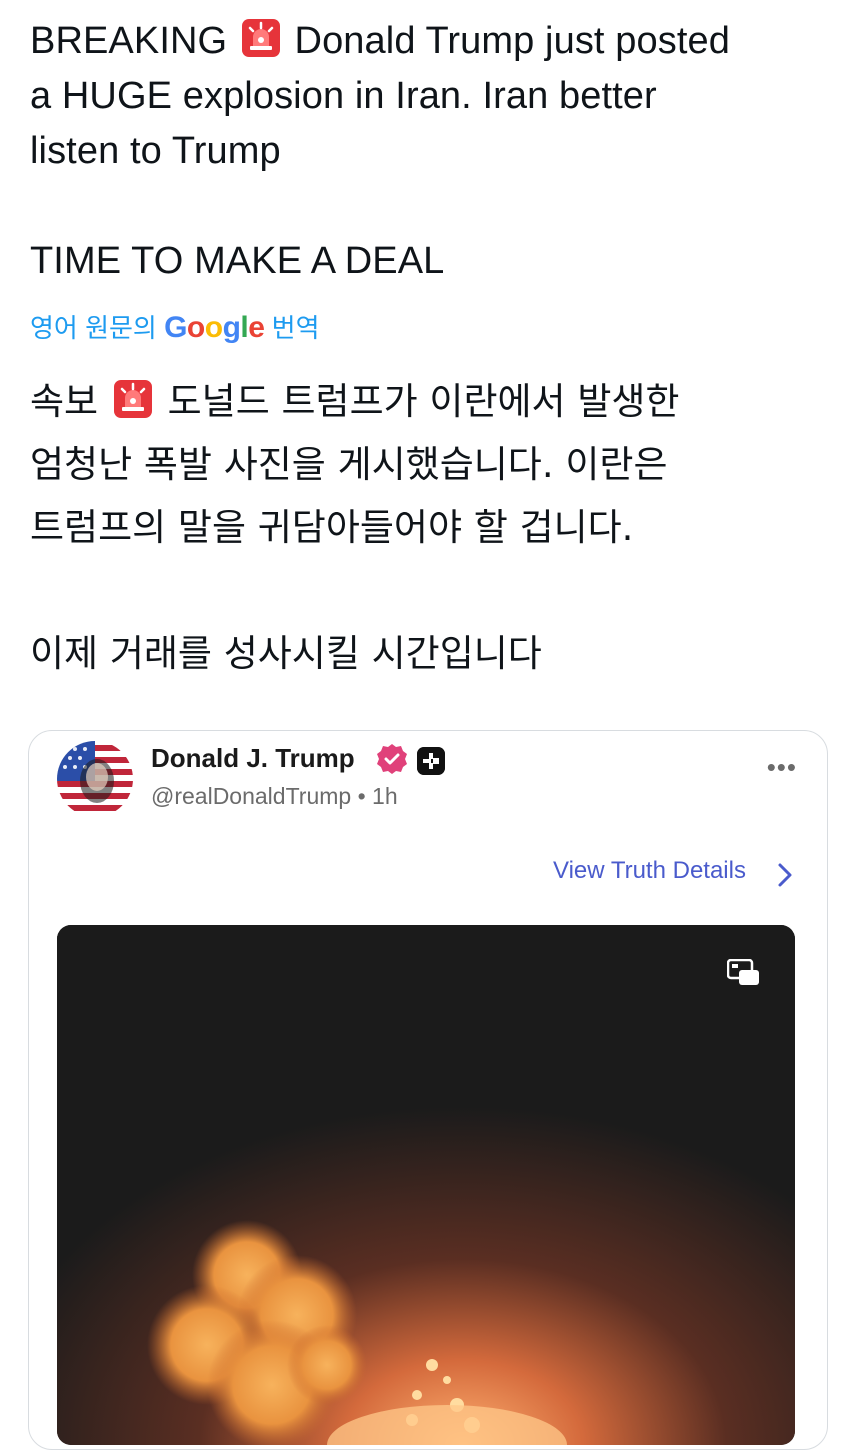 The width and height of the screenshot is (850, 1450). What do you see at coordinates (155, 151) in the screenshot?
I see `tweet-line-3: listen to Trump` at bounding box center [155, 151].